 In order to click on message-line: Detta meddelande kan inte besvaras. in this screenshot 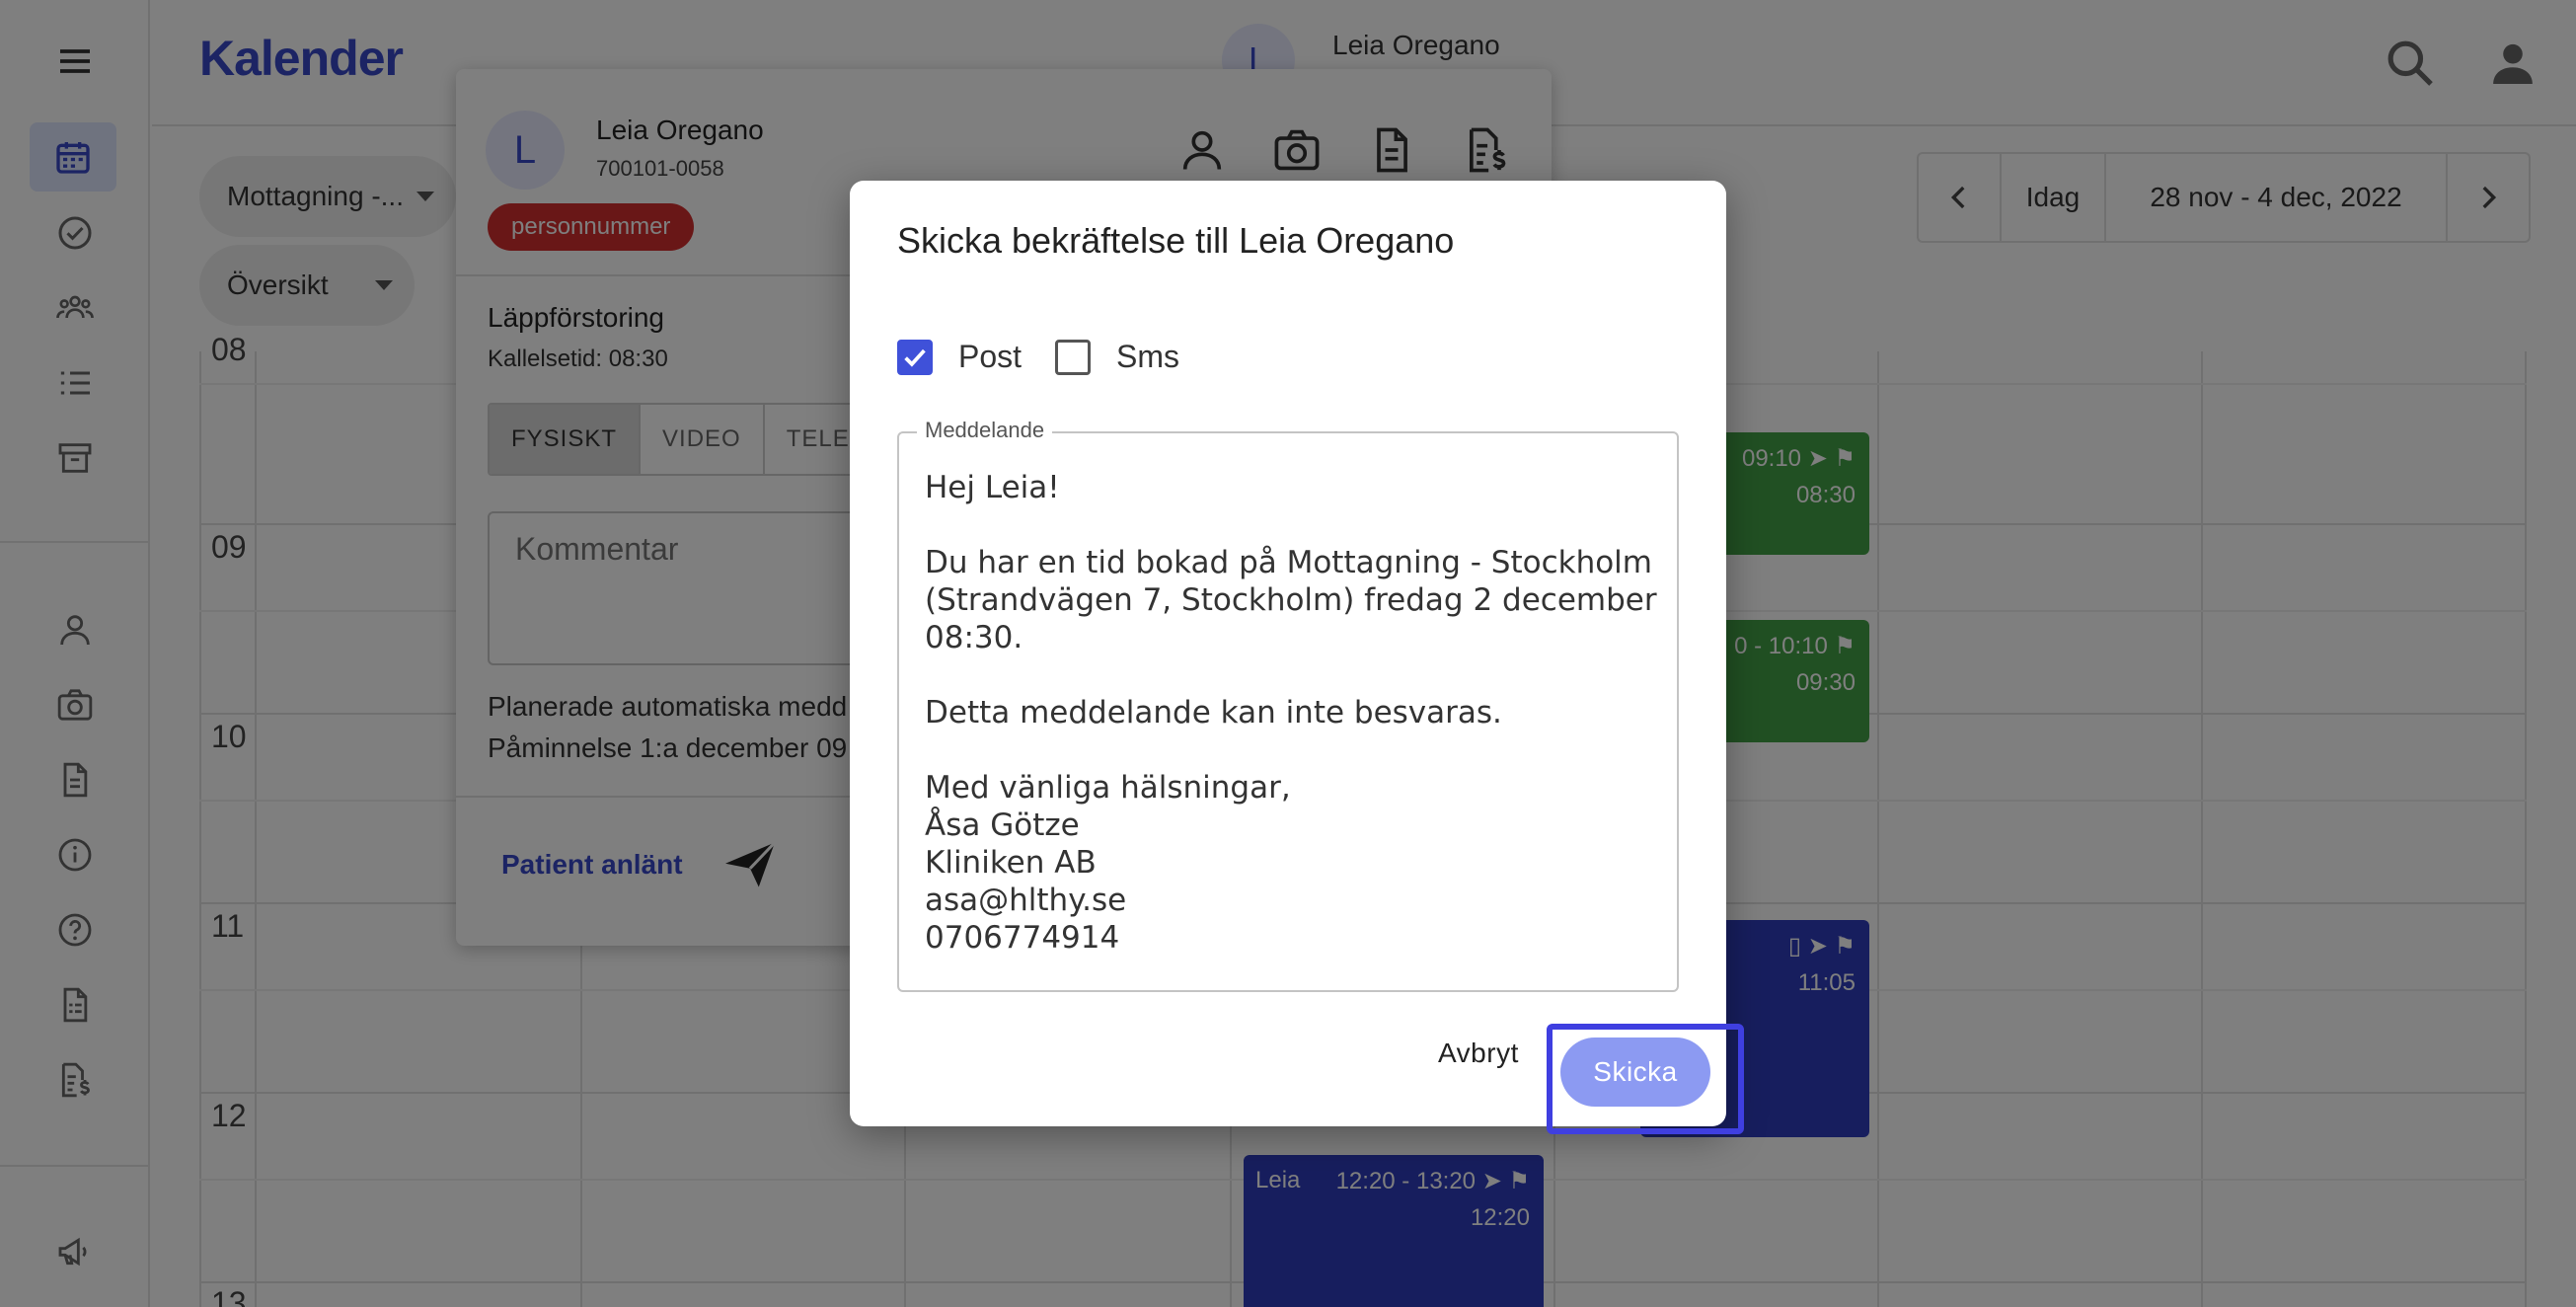, I will do `click(1214, 712)`.